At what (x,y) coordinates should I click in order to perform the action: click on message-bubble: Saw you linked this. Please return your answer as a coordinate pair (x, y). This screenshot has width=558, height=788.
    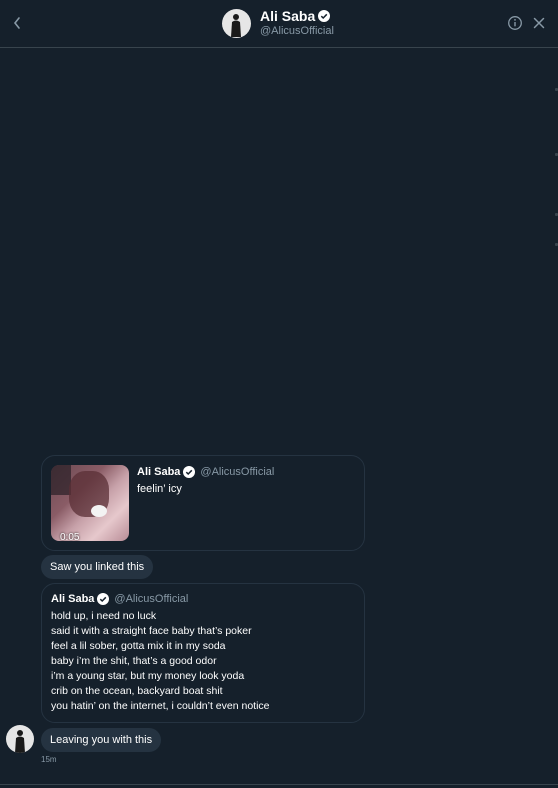
    Looking at the image, I should click on (97, 567).